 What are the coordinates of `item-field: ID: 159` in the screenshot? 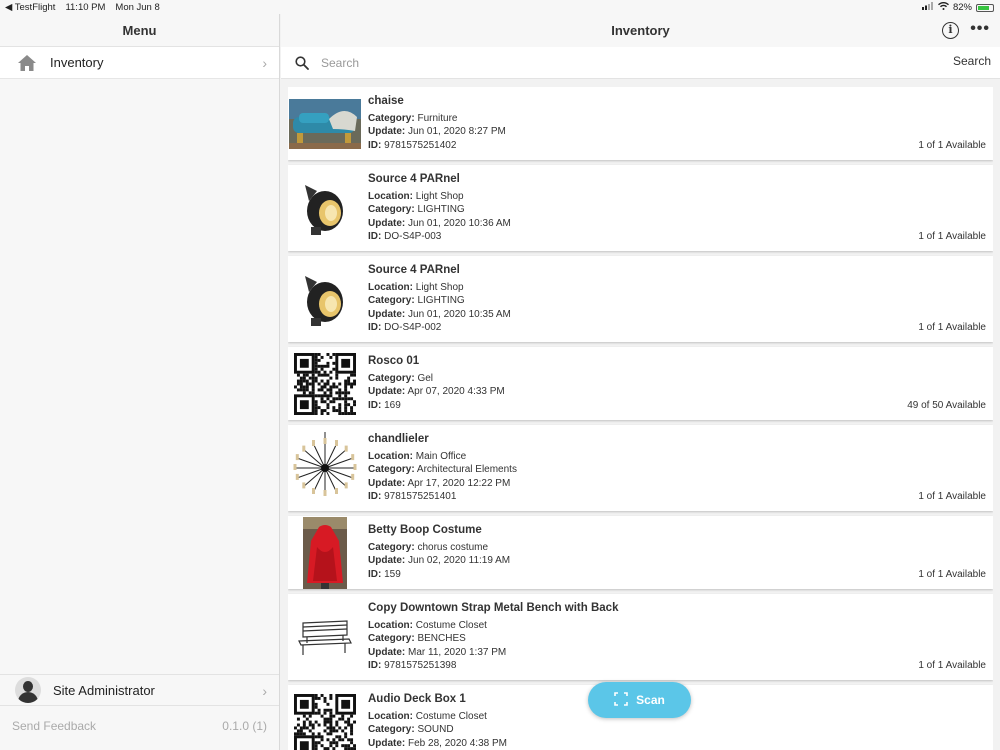 It's located at (439, 574).